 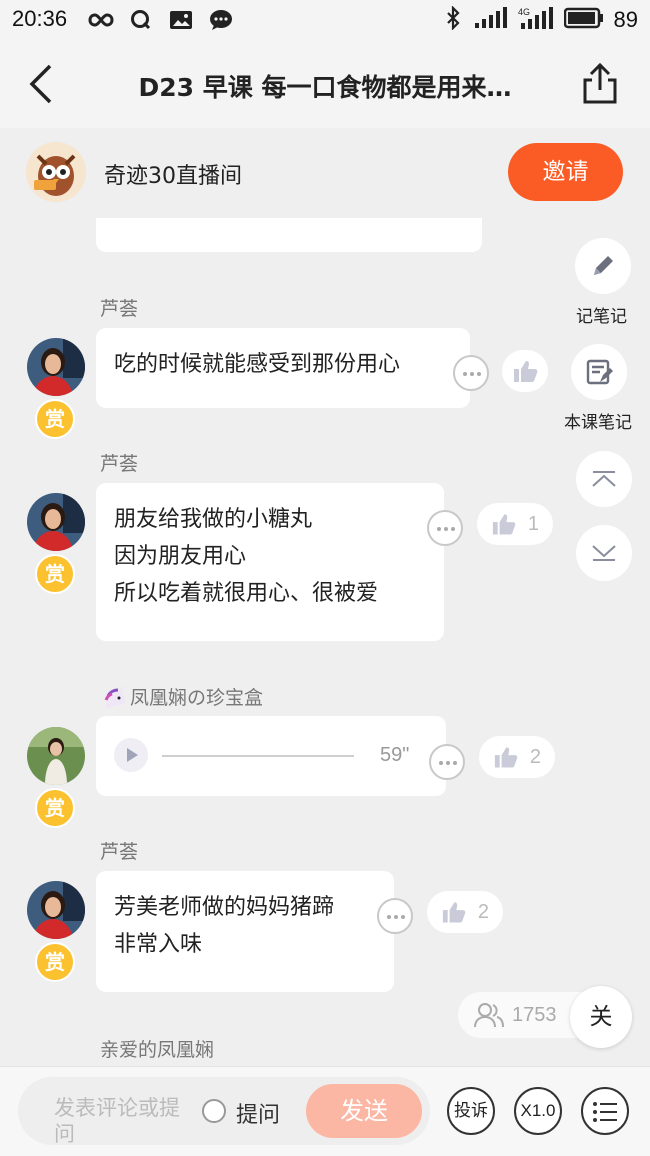 I want to click on comment-input: 发表评论或提问 提问 发送, so click(x=224, y=1111).